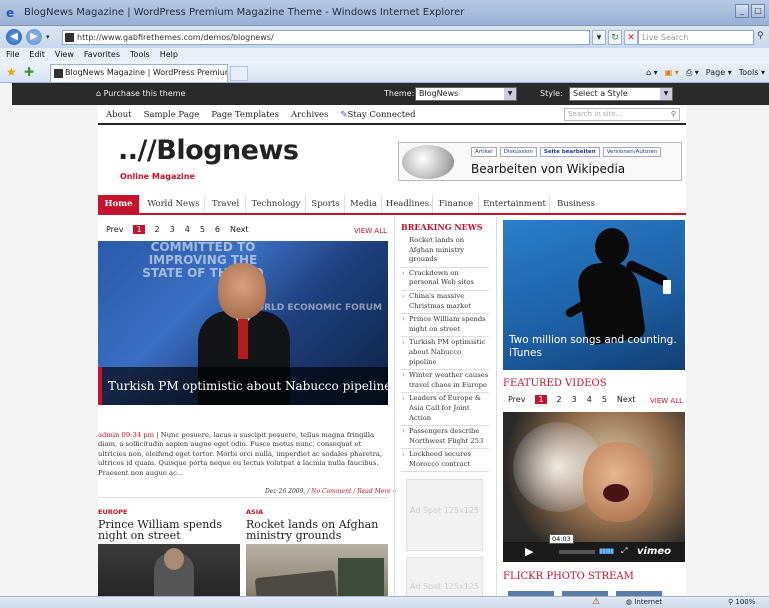 This screenshot has height=608, width=769. I want to click on subpost-title-rocket: Rocket lands on Afghan ministry grounds, so click(318, 530).